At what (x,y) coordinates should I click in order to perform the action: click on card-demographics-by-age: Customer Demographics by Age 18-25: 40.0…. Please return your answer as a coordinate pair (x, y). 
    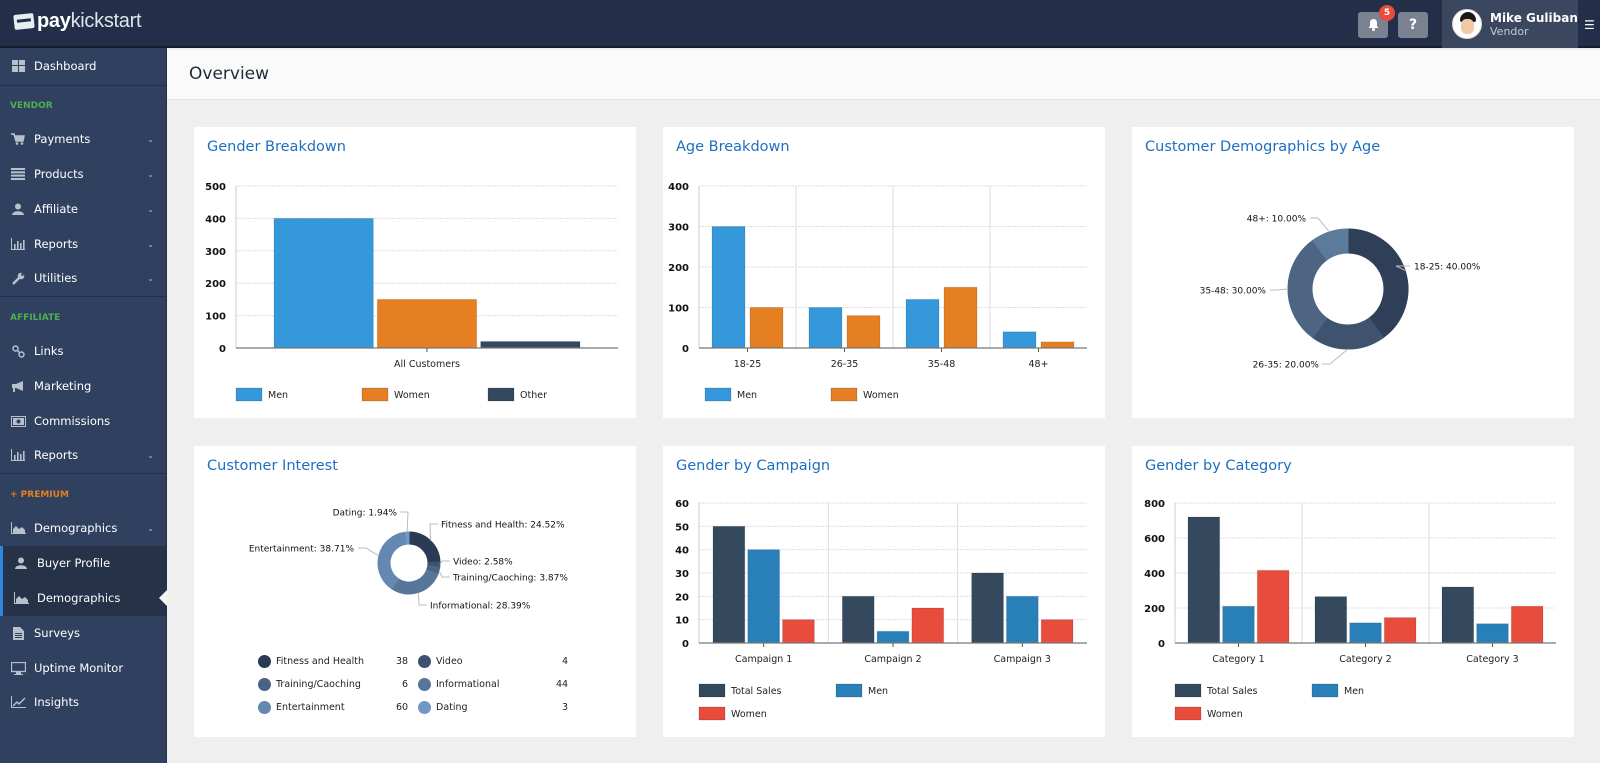
    Looking at the image, I should click on (1353, 272).